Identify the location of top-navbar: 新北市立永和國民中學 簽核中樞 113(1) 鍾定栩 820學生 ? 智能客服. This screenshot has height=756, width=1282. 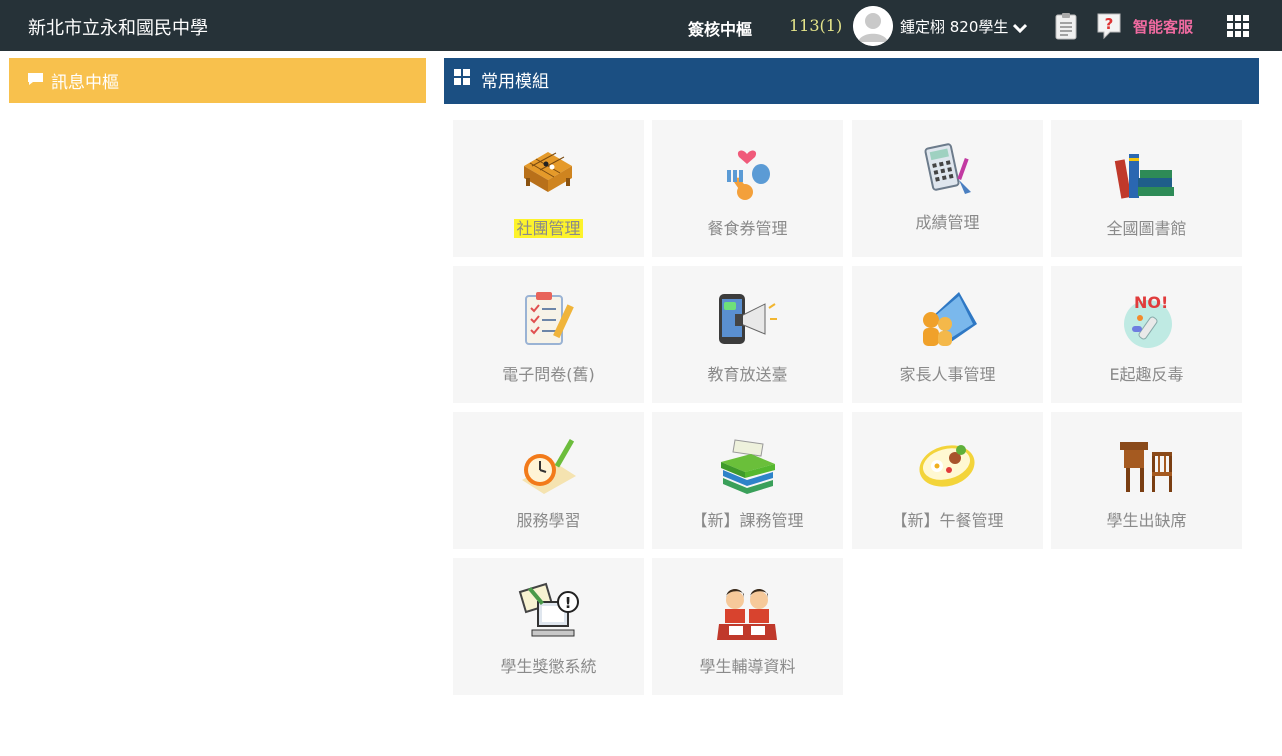
(641, 25).